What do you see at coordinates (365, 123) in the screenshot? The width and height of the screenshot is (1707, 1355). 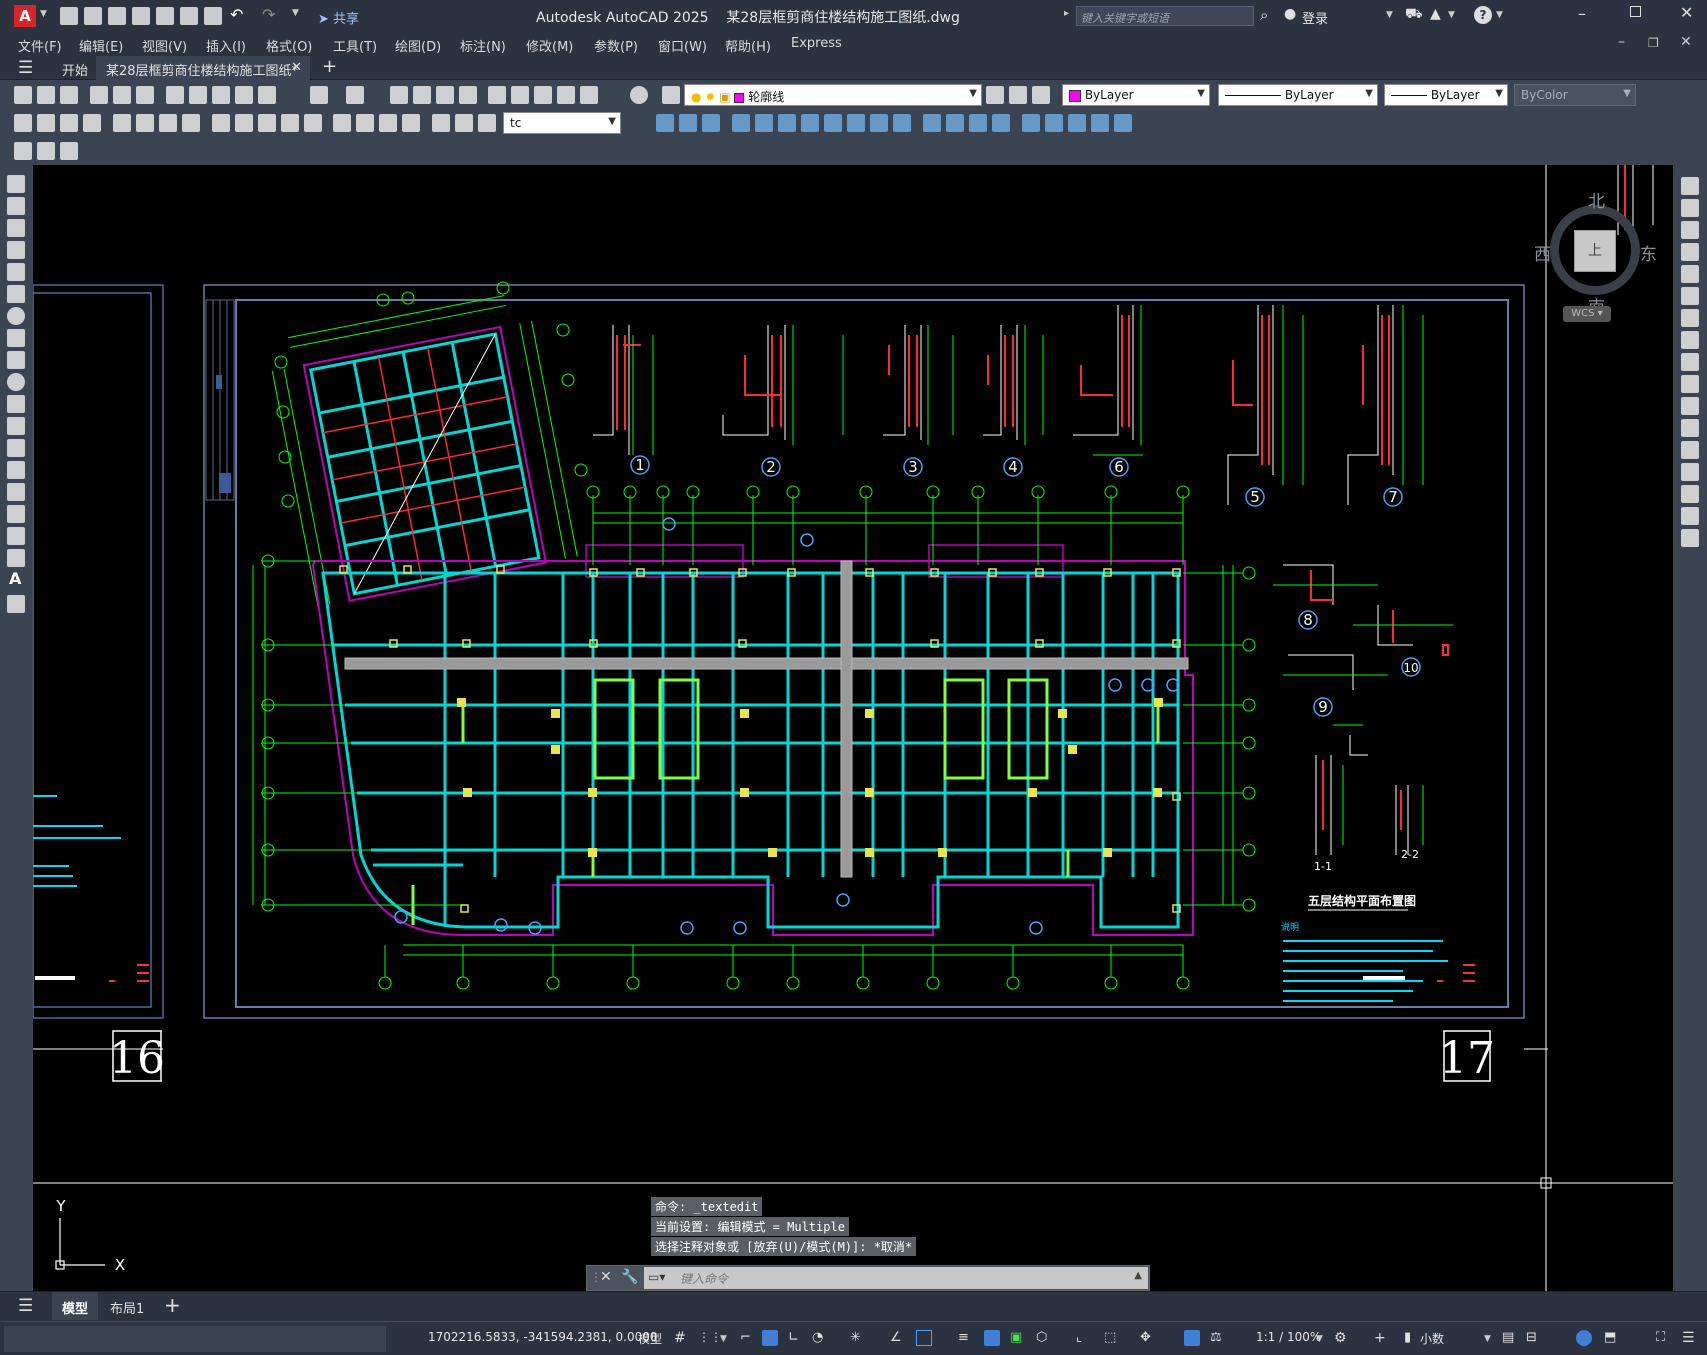 I see `dim-center-icon` at bounding box center [365, 123].